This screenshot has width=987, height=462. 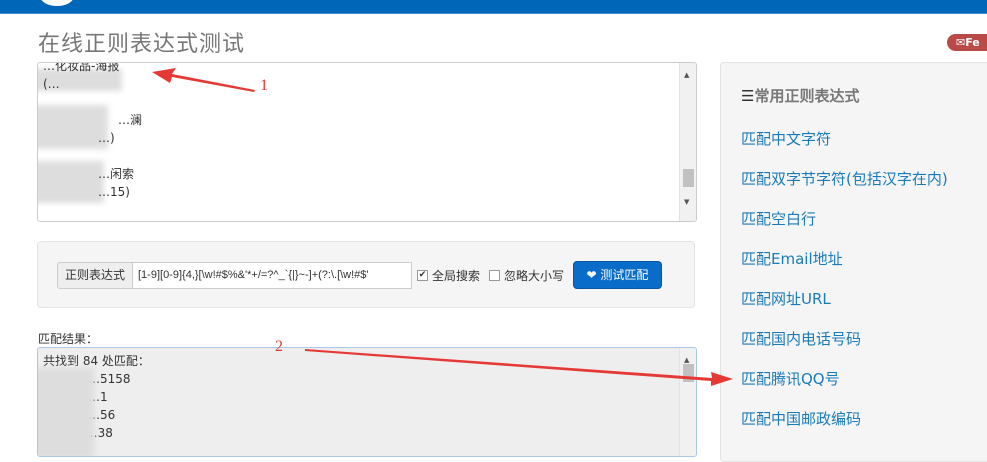 What do you see at coordinates (264, 85) in the screenshot?
I see `annotation-label-1: 1` at bounding box center [264, 85].